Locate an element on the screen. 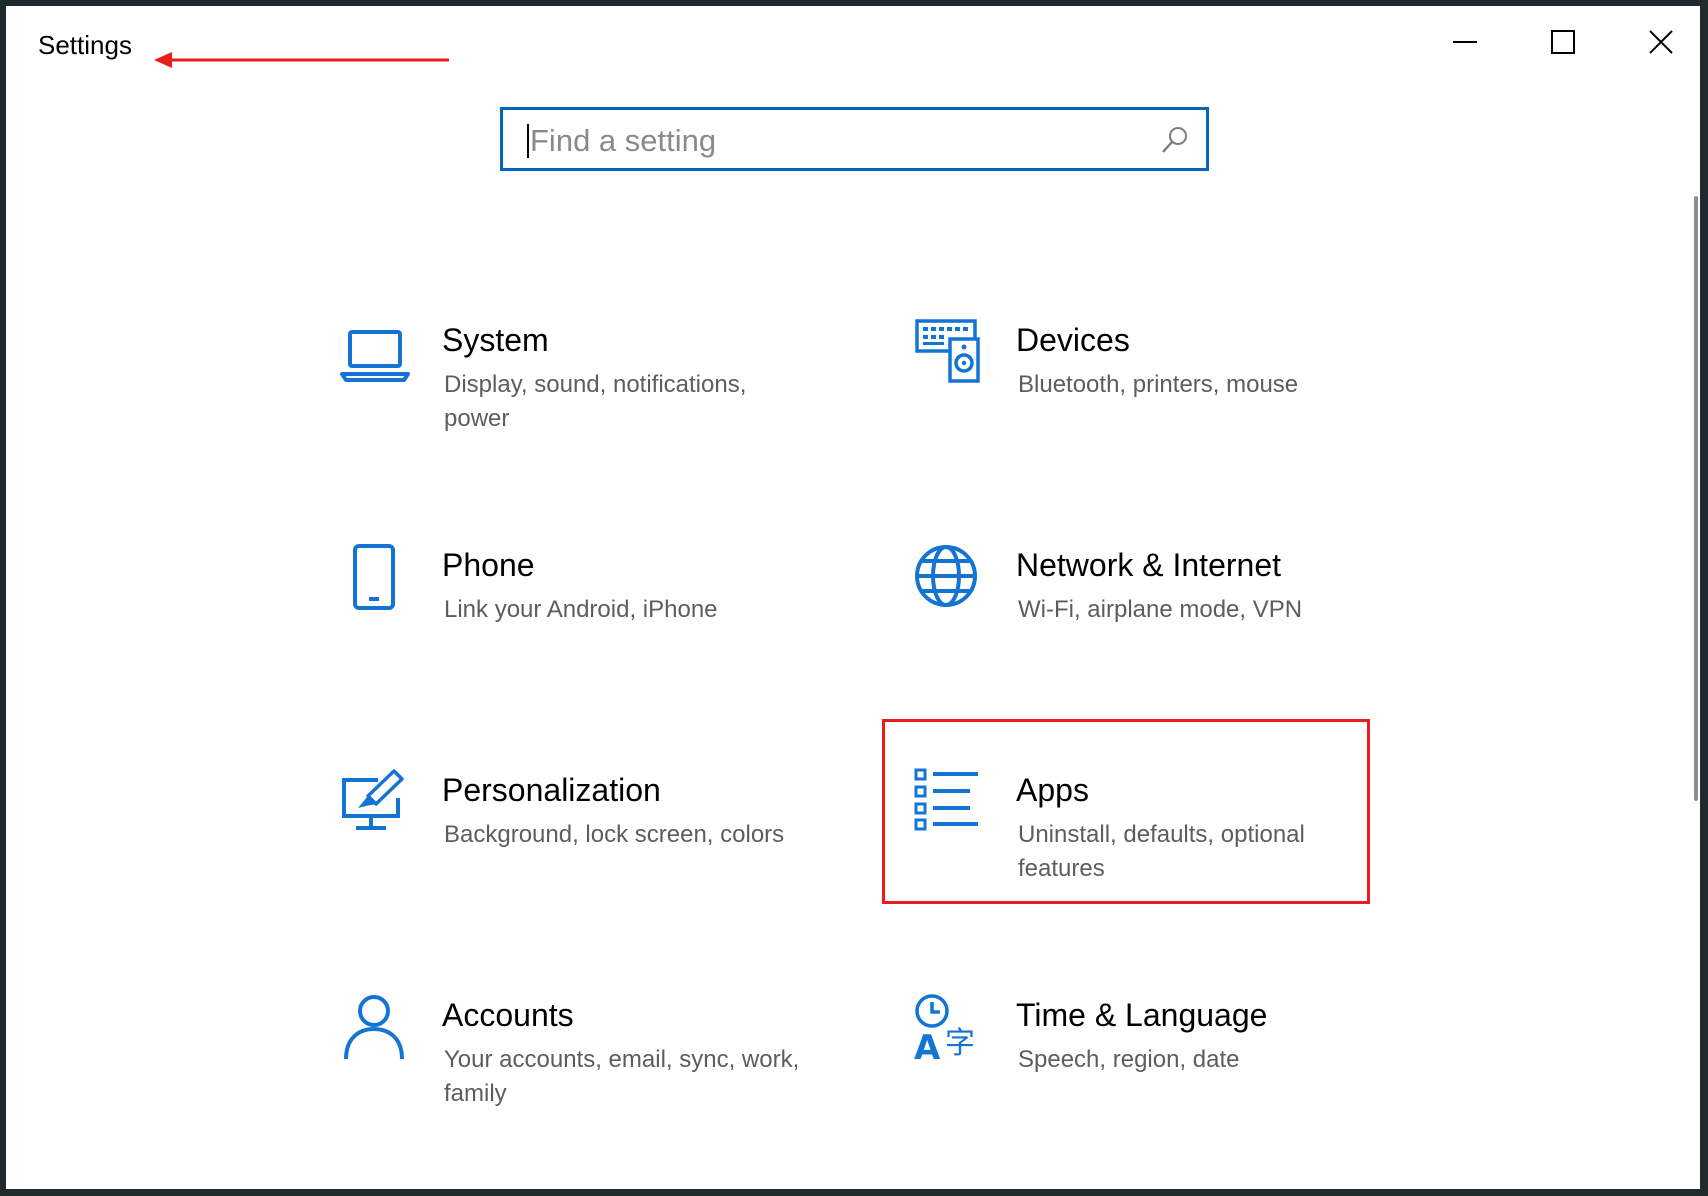 Image resolution: width=1708 pixels, height=1196 pixels. category-time-language: A 字 Time & Language Speech, region, date is located at coordinates (1147, 1073).